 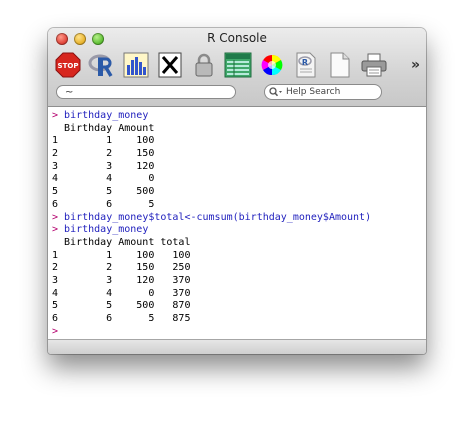 What do you see at coordinates (103, 128) in the screenshot?
I see `console-output-text: Birthday Amount` at bounding box center [103, 128].